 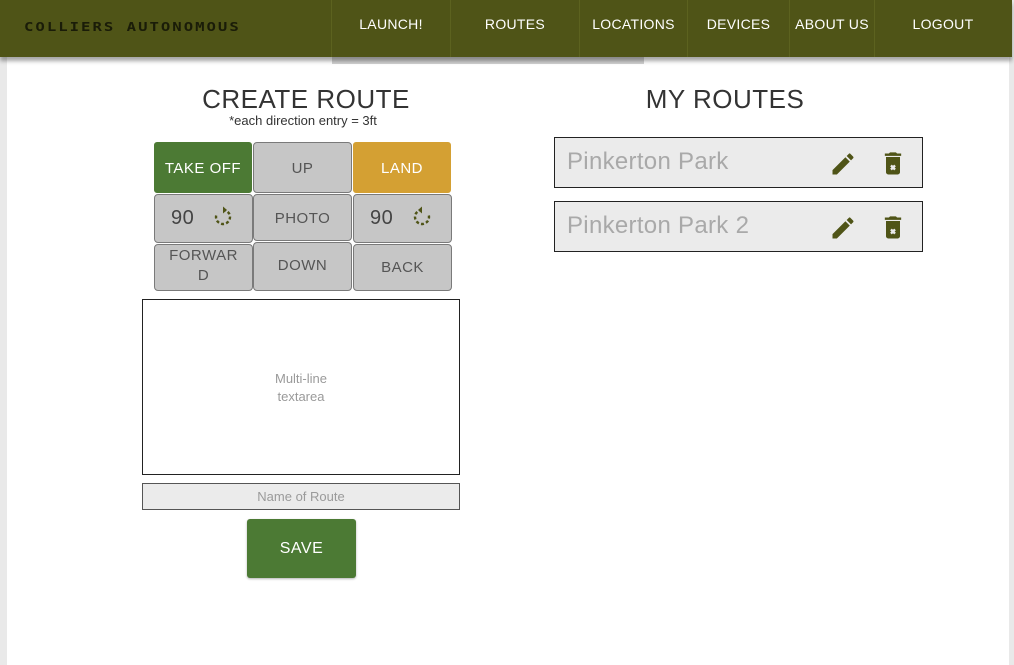 What do you see at coordinates (402, 267) in the screenshot?
I see `back-button: BACK` at bounding box center [402, 267].